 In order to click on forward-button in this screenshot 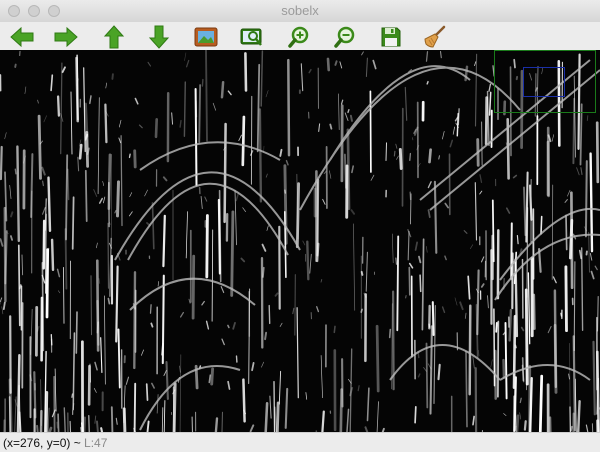, I will do `click(66, 37)`.